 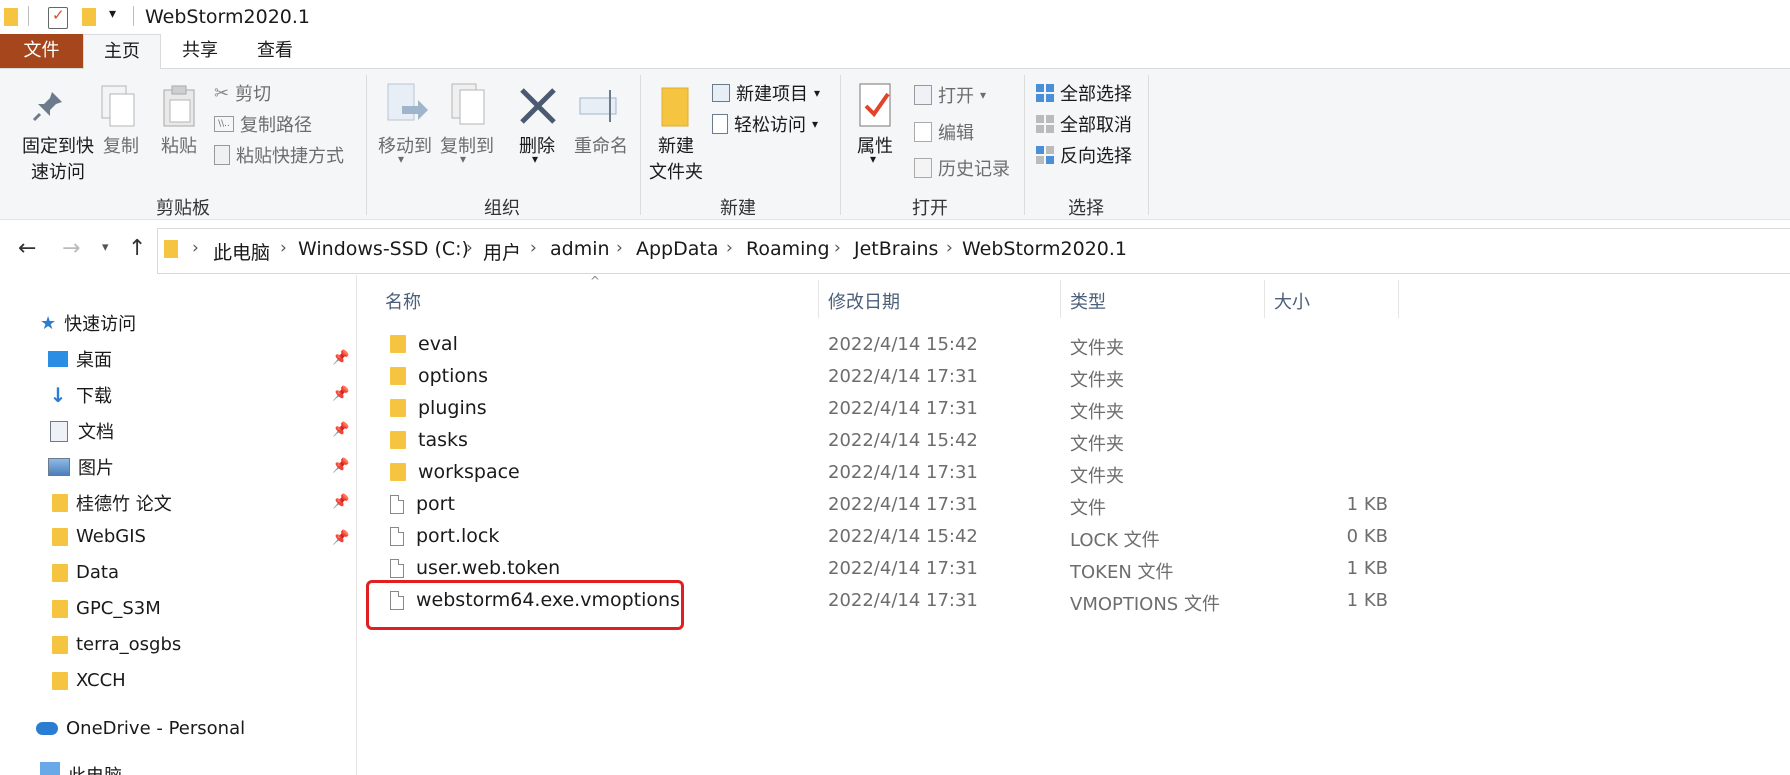 What do you see at coordinates (81, 431) in the screenshot?
I see `sidebar-item-documents: 文档` at bounding box center [81, 431].